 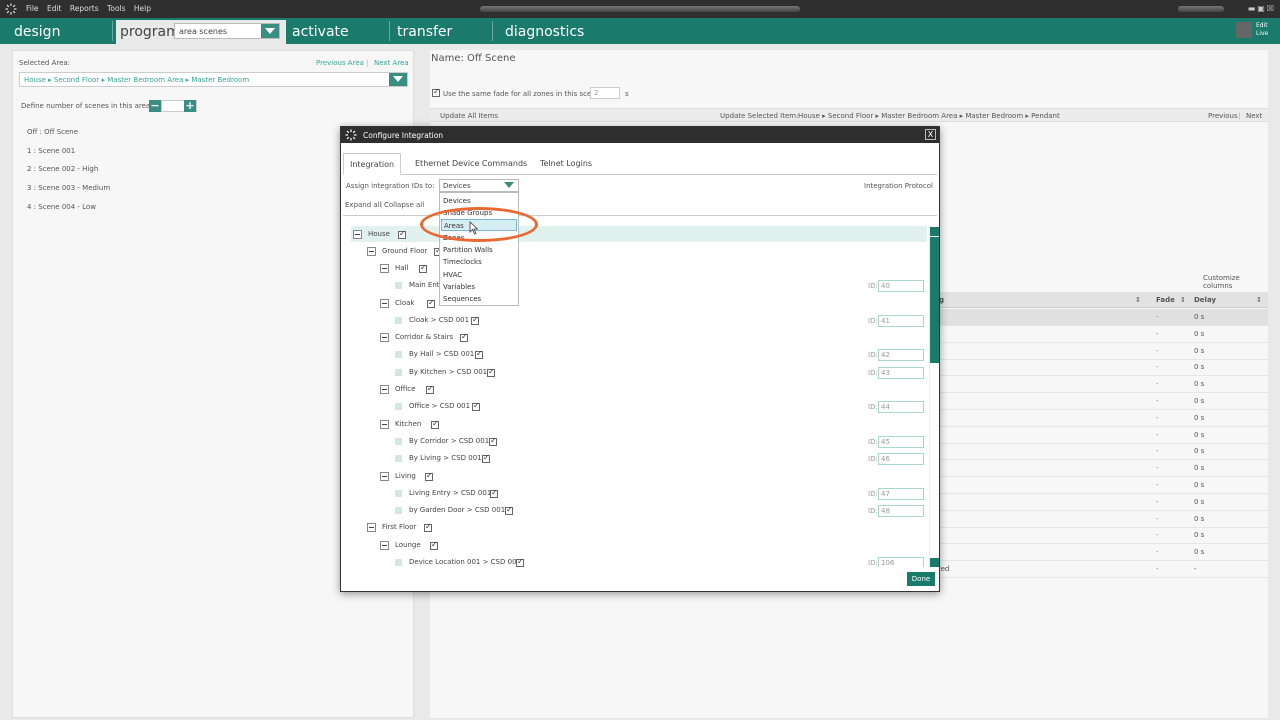 I want to click on edit-live-button: Edit Live, so click(x=1253, y=31).